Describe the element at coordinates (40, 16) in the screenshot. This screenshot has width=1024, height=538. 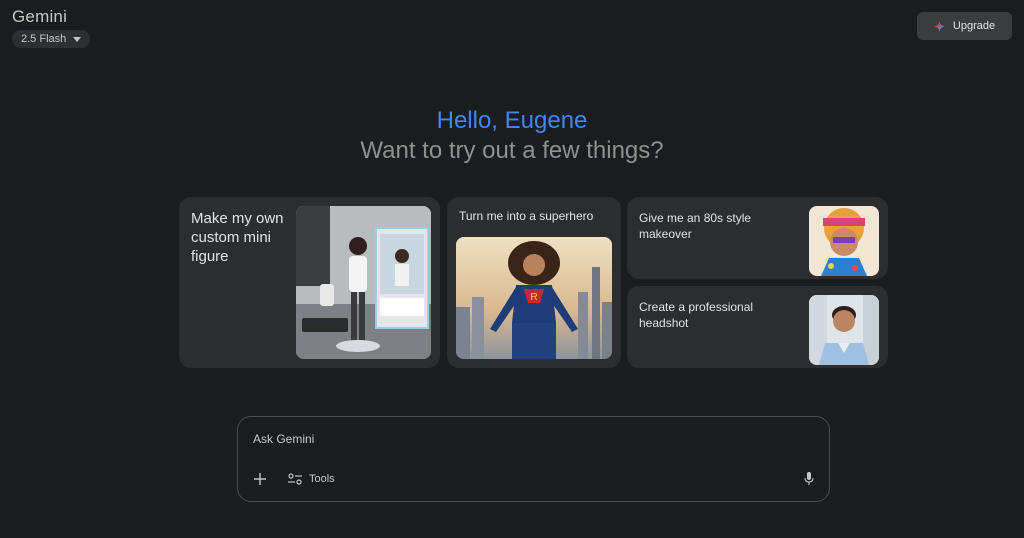
I see `app-title: Gemini` at that location.